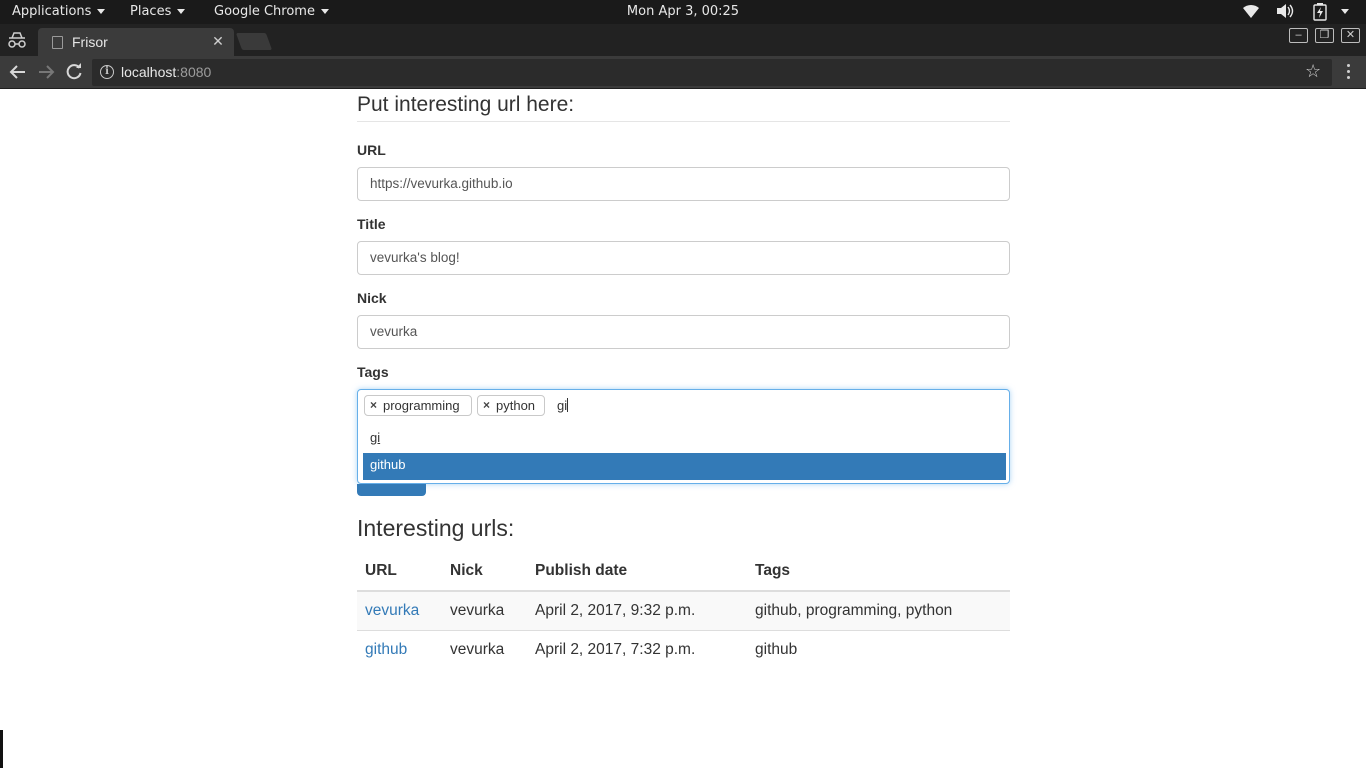 This screenshot has width=1366, height=768. Describe the element at coordinates (74, 72) in the screenshot. I see `reload-button` at that location.